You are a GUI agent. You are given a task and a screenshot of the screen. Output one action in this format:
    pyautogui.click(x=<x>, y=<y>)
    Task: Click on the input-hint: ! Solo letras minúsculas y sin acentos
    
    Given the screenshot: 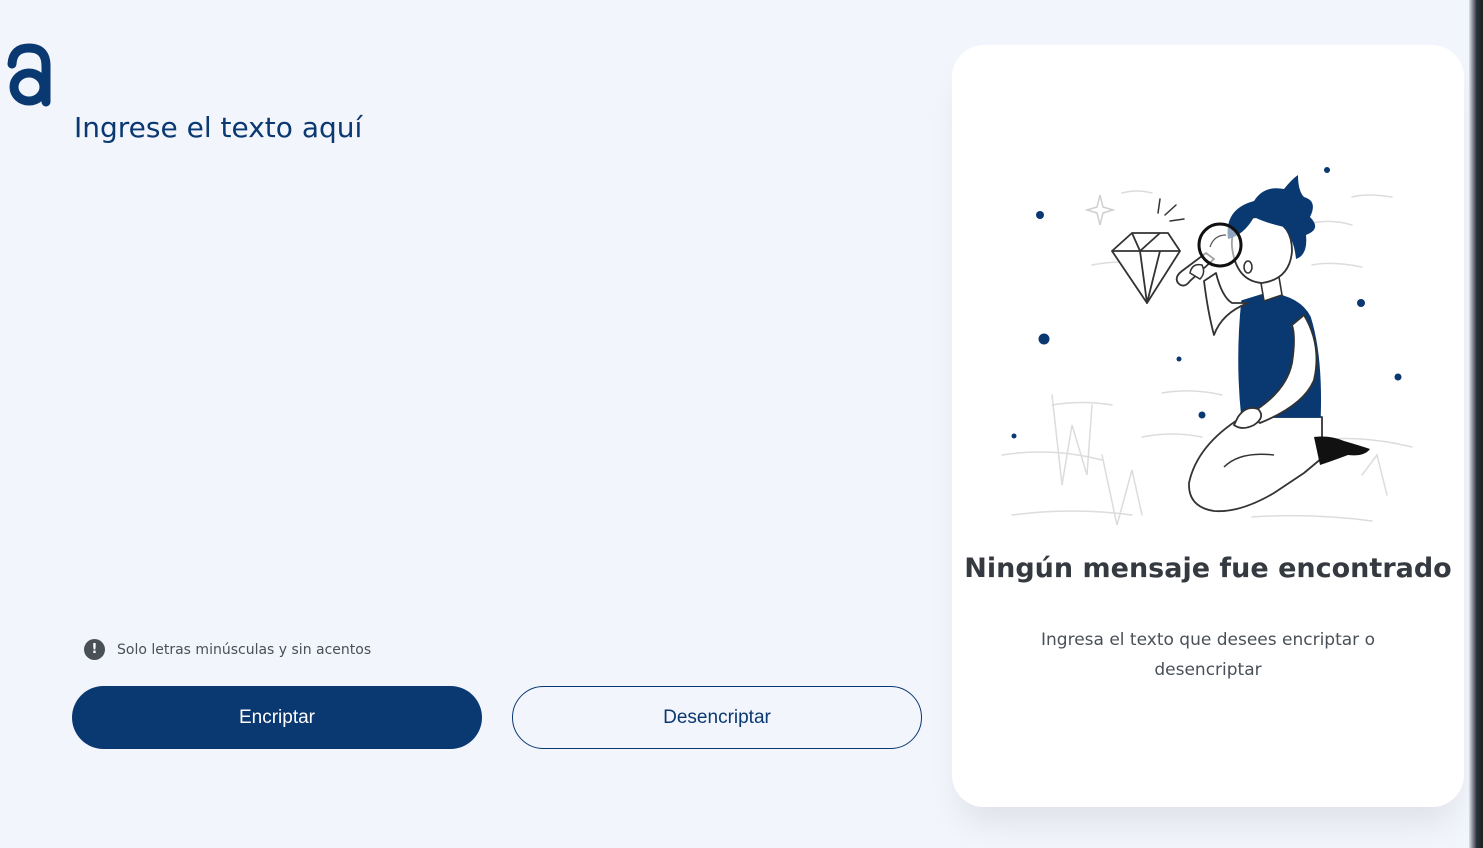 What is the action you would take?
    pyautogui.click(x=227, y=649)
    